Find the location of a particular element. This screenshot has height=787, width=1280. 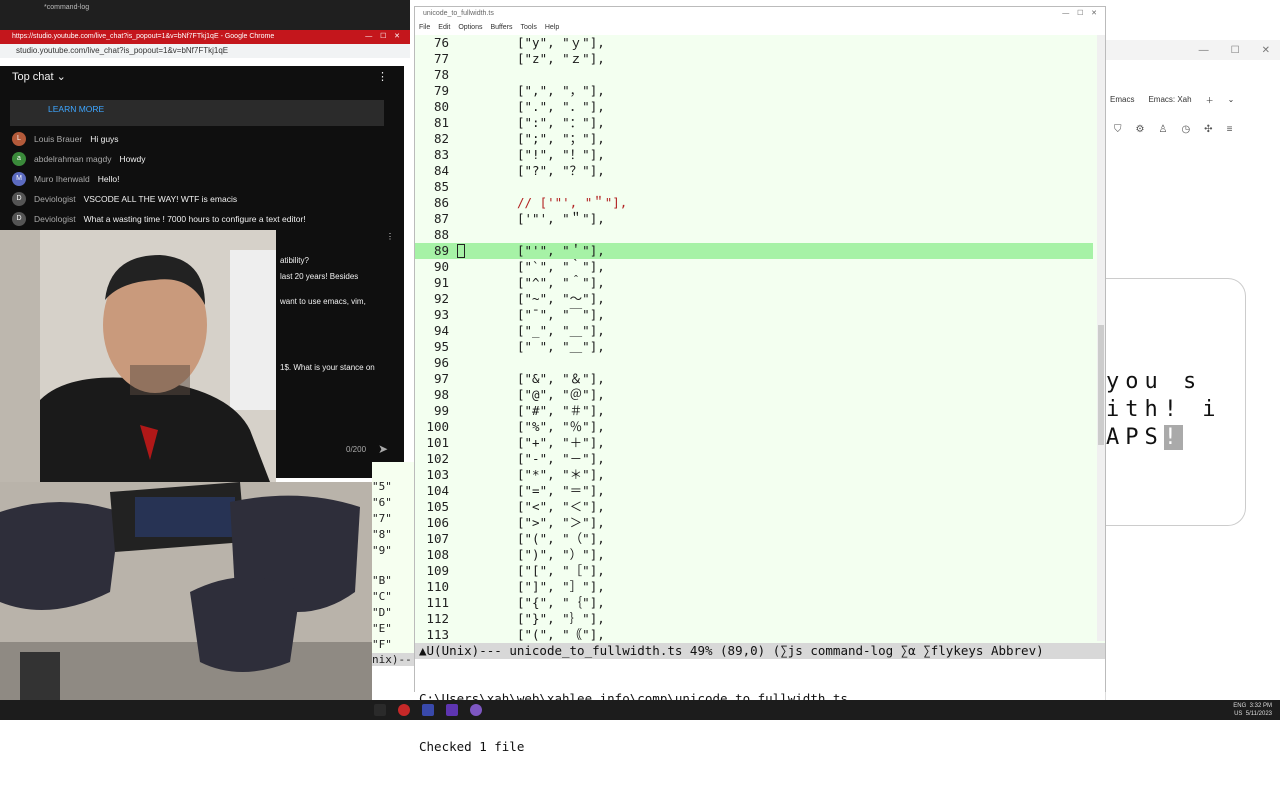

code-line: 76 ["y", "ｙ"], is located at coordinates (754, 43).